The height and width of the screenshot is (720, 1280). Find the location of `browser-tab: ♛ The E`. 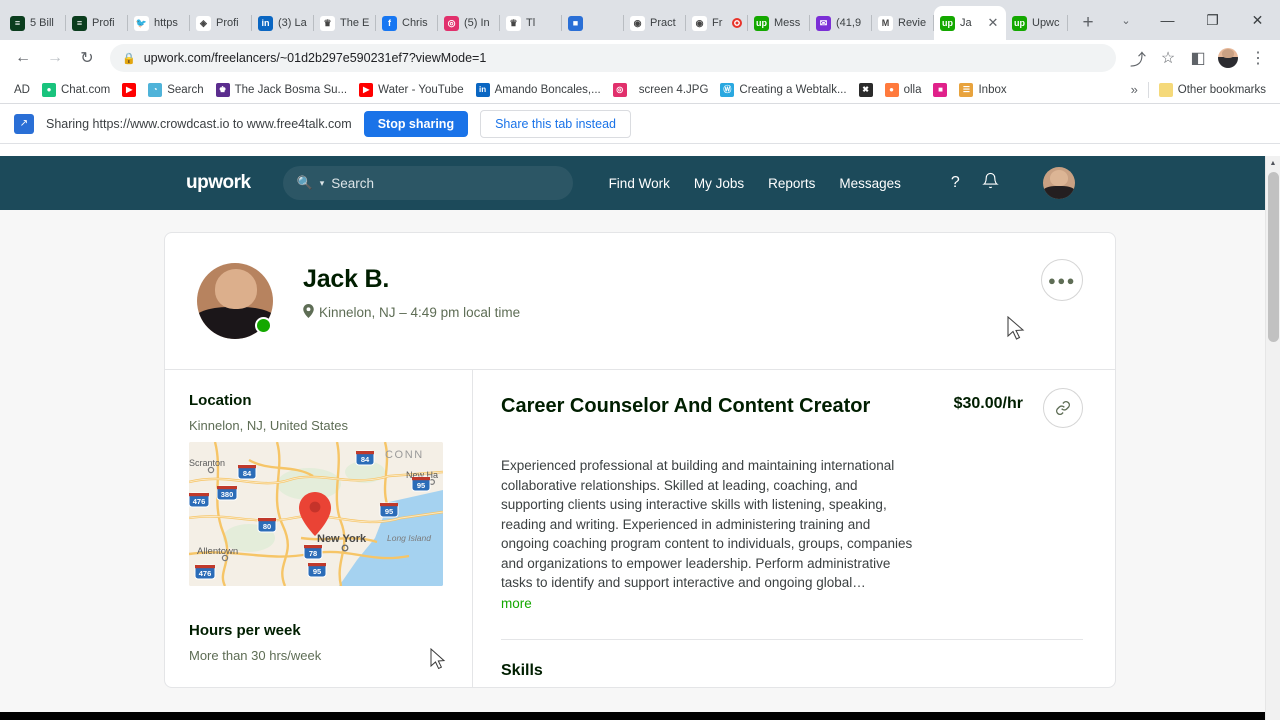

browser-tab: ♛ The E is located at coordinates (345, 23).